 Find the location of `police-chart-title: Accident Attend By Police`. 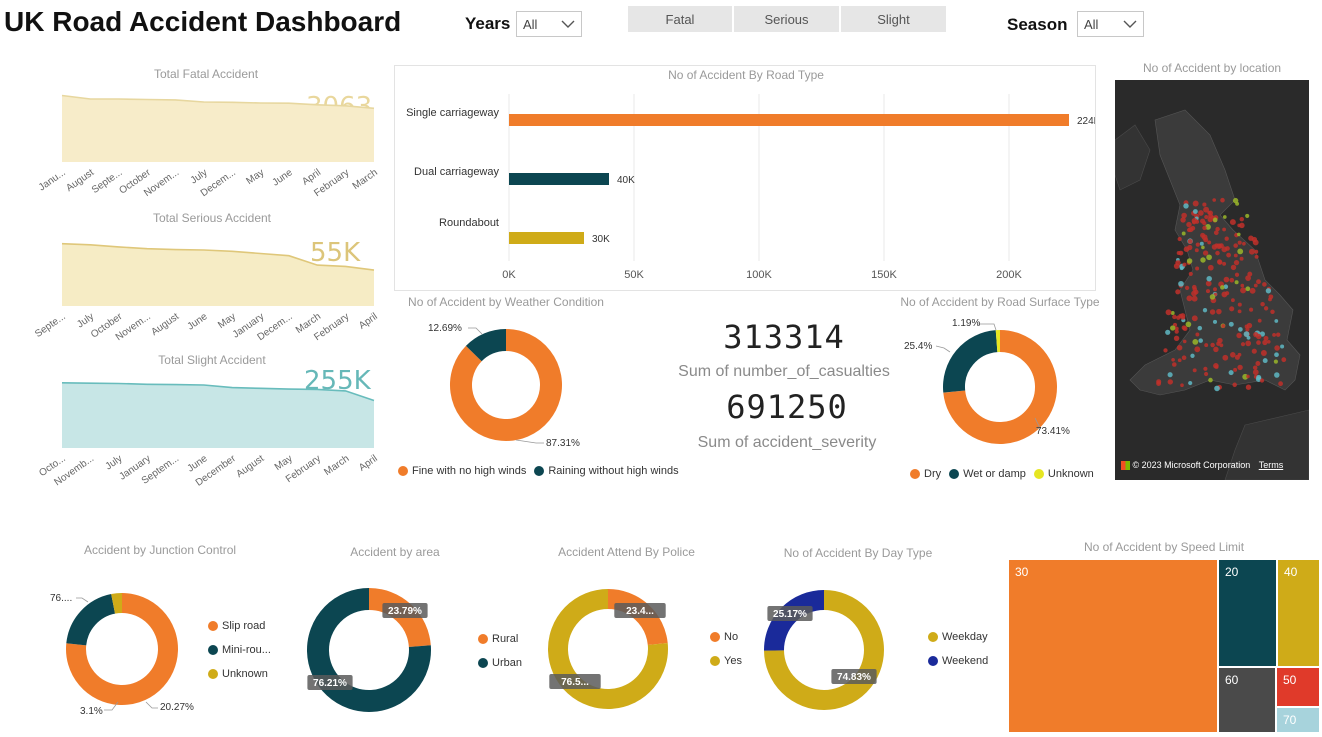

police-chart-title: Accident Attend By Police is located at coordinates (626, 552).